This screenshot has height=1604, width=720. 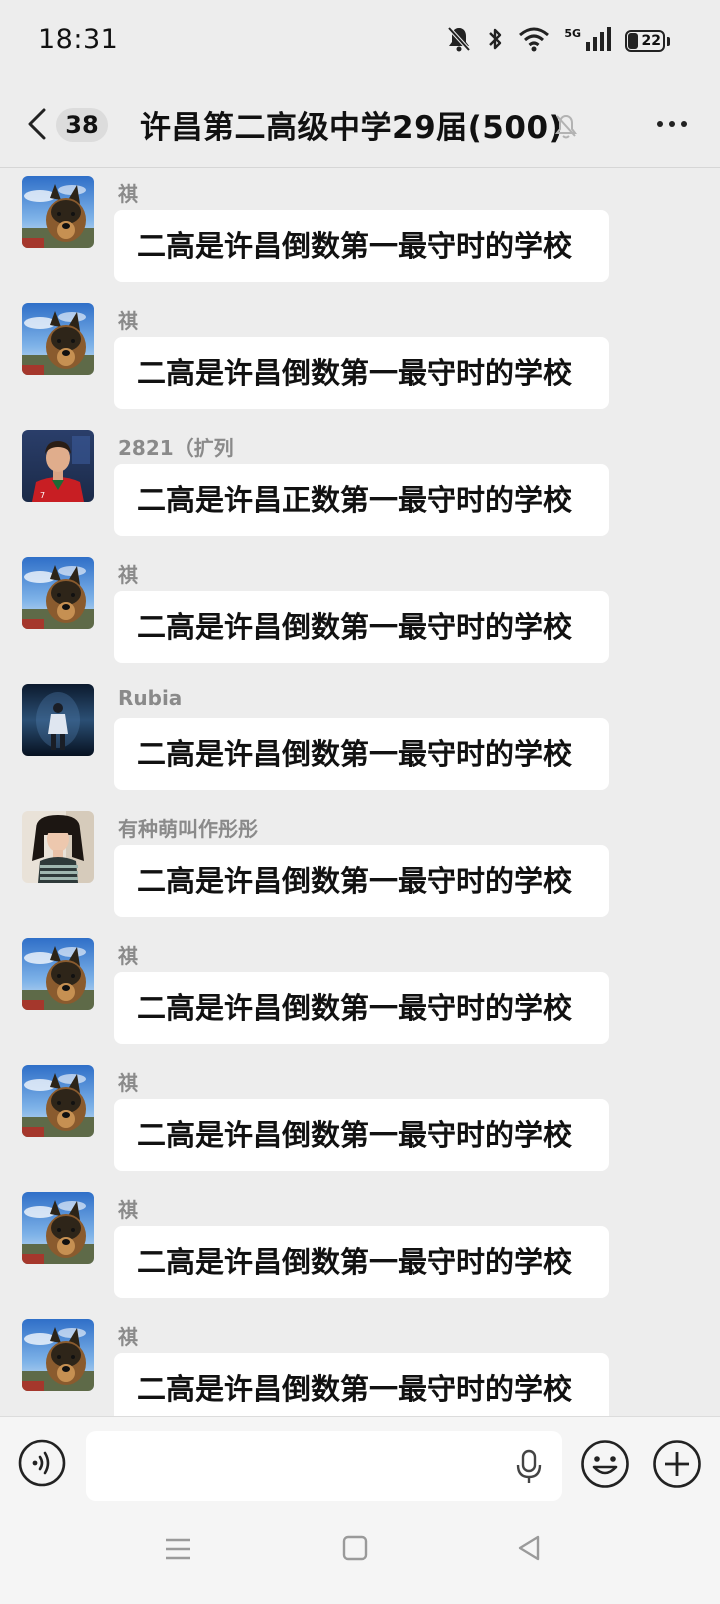 I want to click on signal-icon, so click(x=598, y=41).